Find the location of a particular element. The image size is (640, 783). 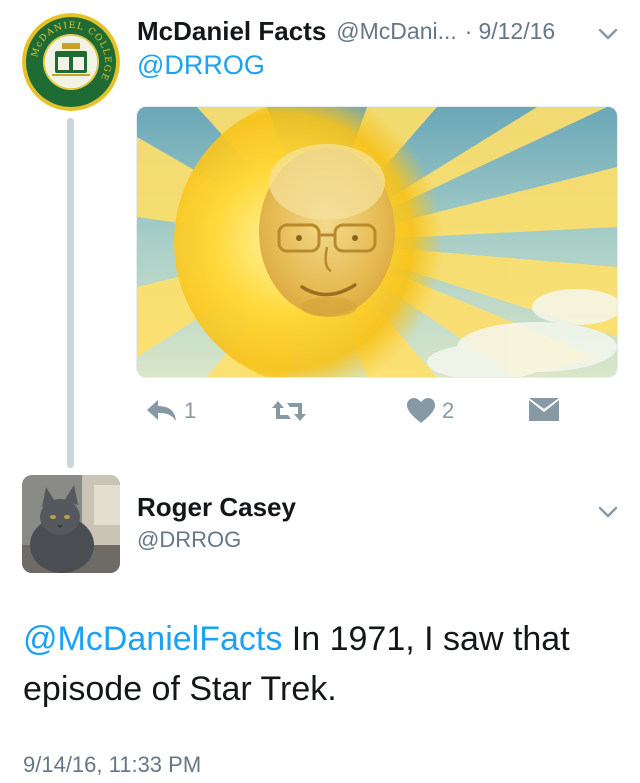

like-button: 2 is located at coordinates (430, 411).